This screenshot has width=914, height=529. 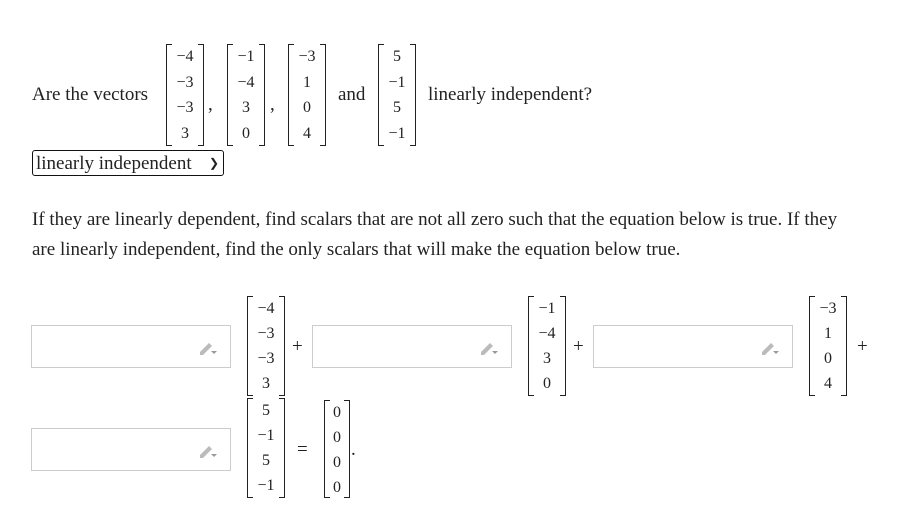 I want to click on dependence-select: linearly independent ❯, so click(x=128, y=163).